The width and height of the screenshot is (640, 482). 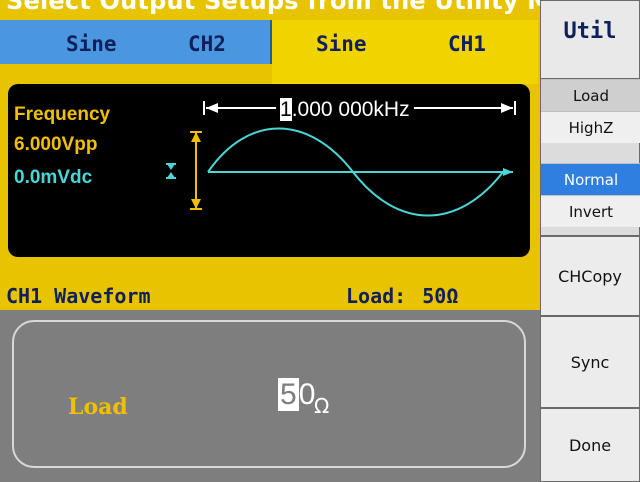 What do you see at coordinates (171, 167) in the screenshot?
I see `offset-marker-arrow-down` at bounding box center [171, 167].